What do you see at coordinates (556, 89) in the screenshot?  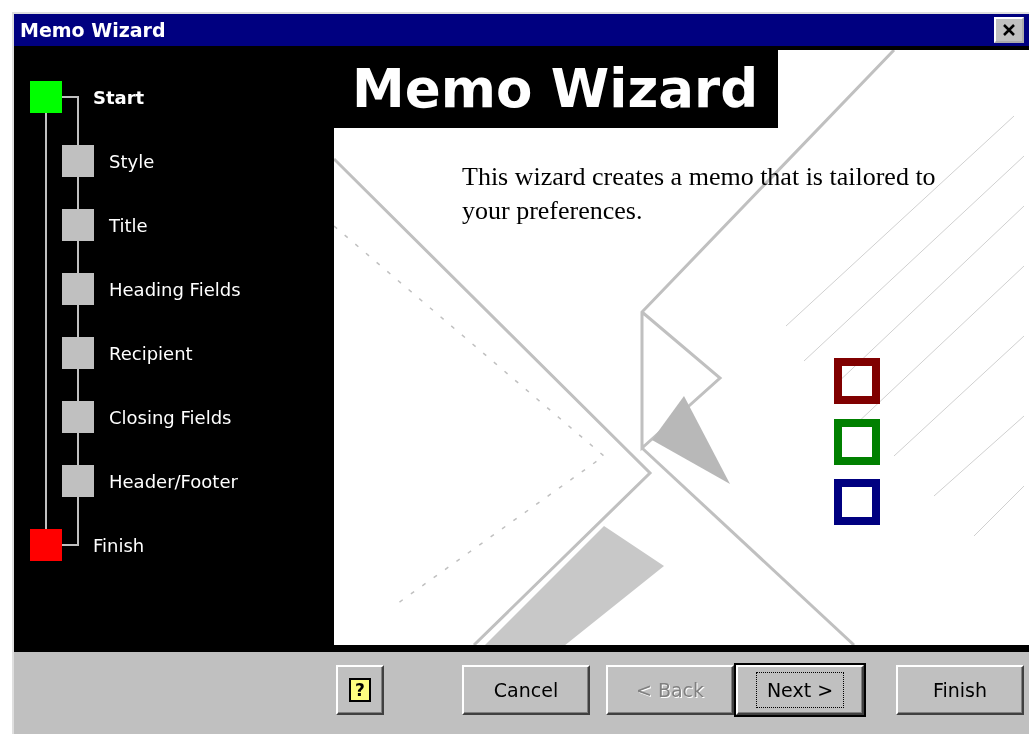 I see `wizard-heading: Memo Wizard` at bounding box center [556, 89].